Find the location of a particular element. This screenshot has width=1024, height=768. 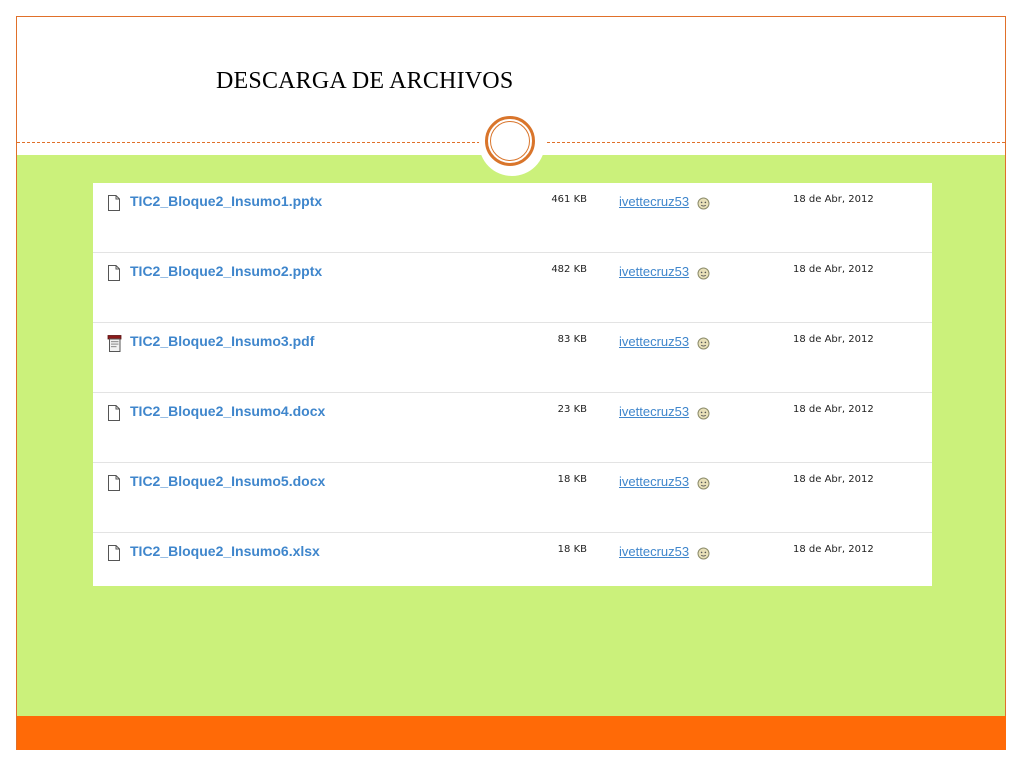

file-size: 461 KB is located at coordinates (569, 199).